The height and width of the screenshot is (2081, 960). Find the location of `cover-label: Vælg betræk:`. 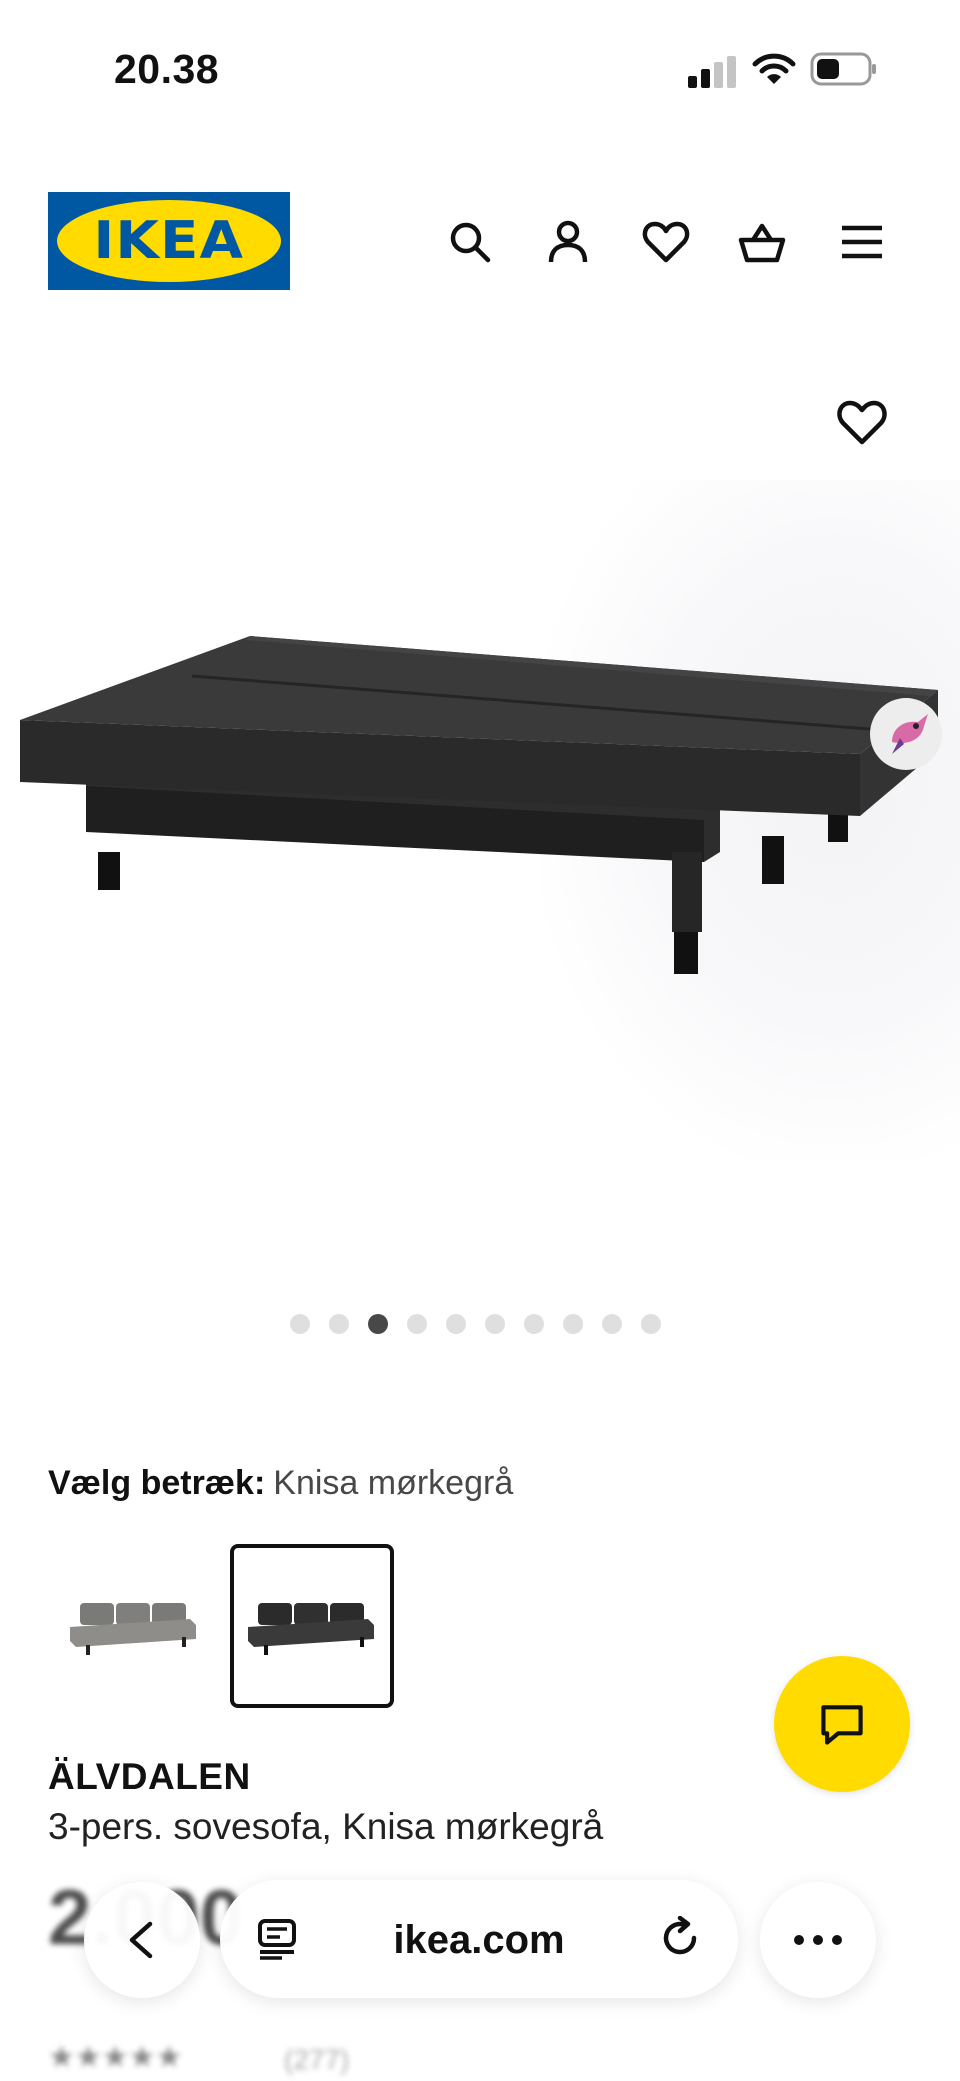

cover-label: Vælg betræk: is located at coordinates (157, 1483).